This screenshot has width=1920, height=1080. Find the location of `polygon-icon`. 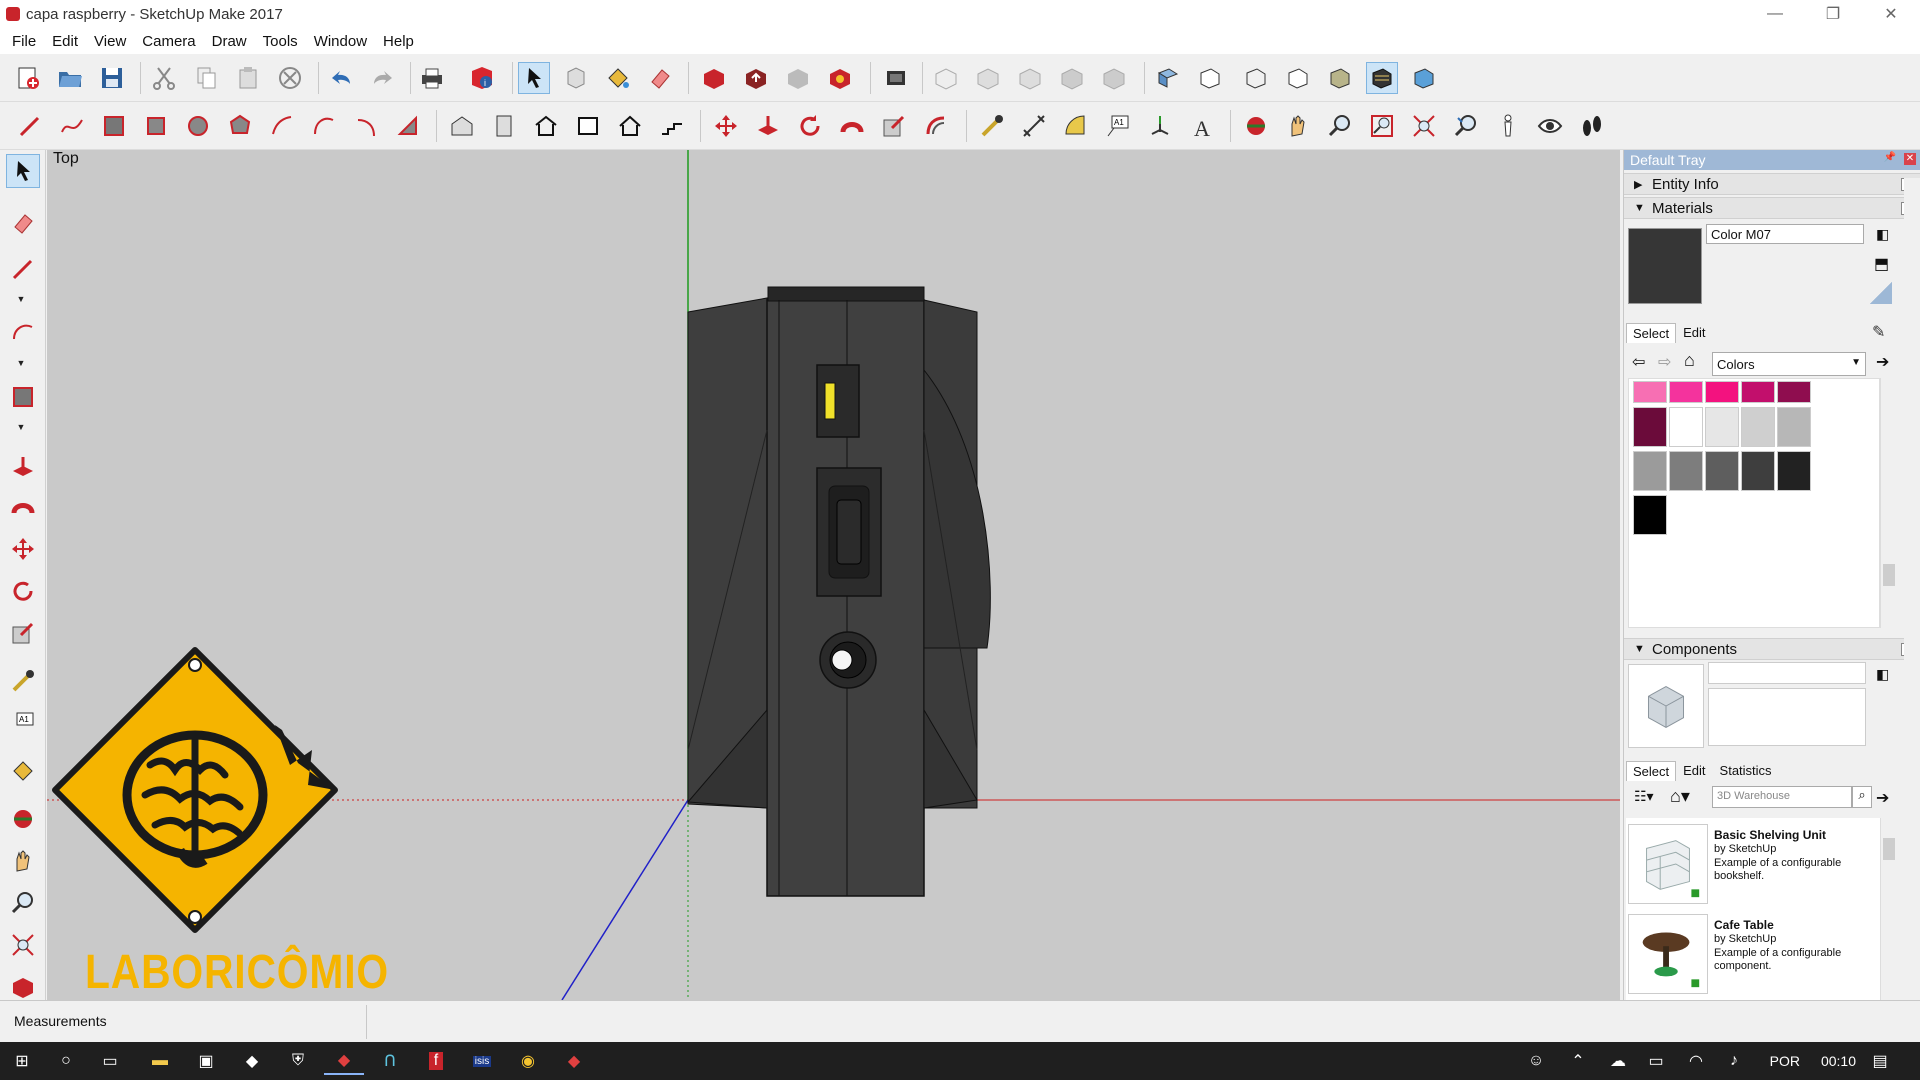

polygon-icon is located at coordinates (240, 126).